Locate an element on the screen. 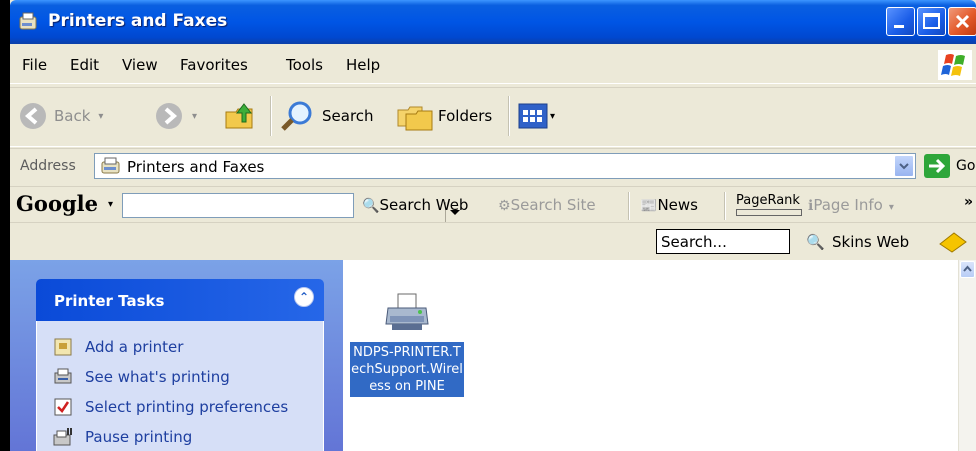 The height and width of the screenshot is (451, 976). views-button: ▾ is located at coordinates (536, 116).